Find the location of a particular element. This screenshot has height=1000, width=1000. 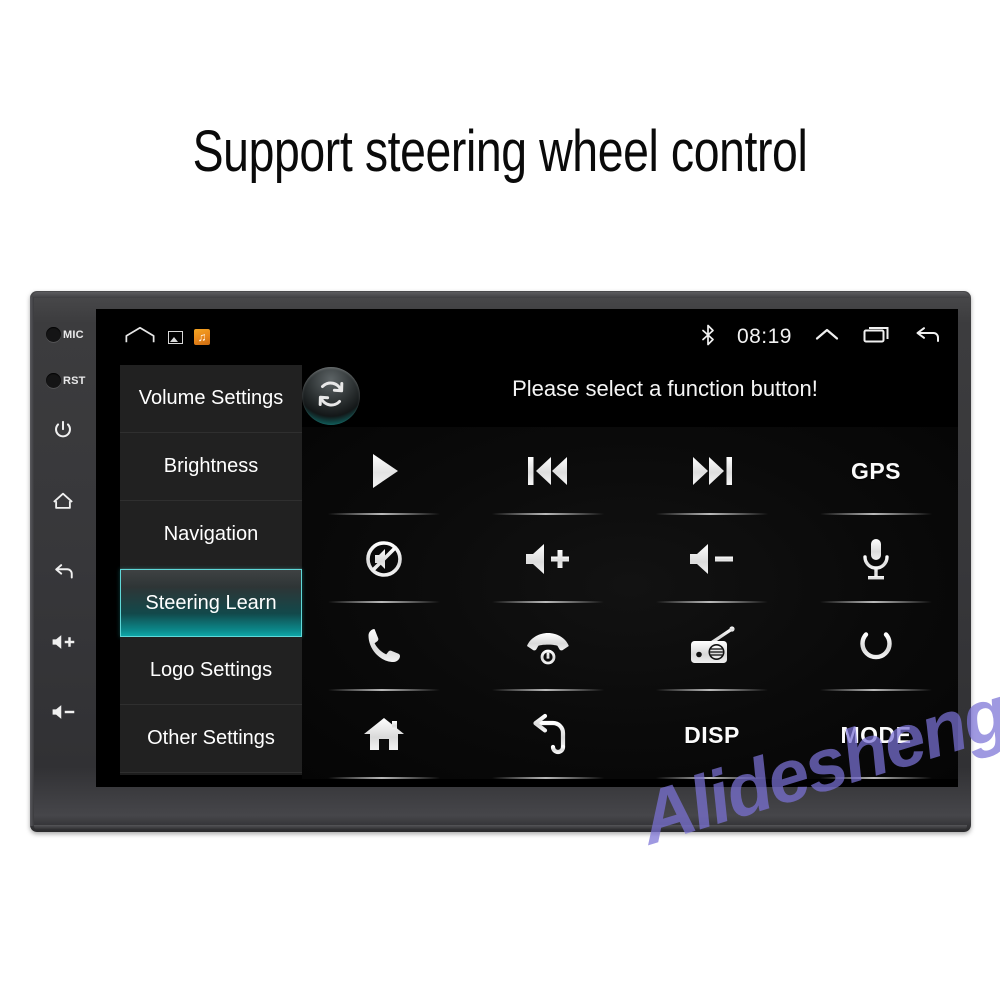

bezel-home-button is located at coordinates (63, 501).